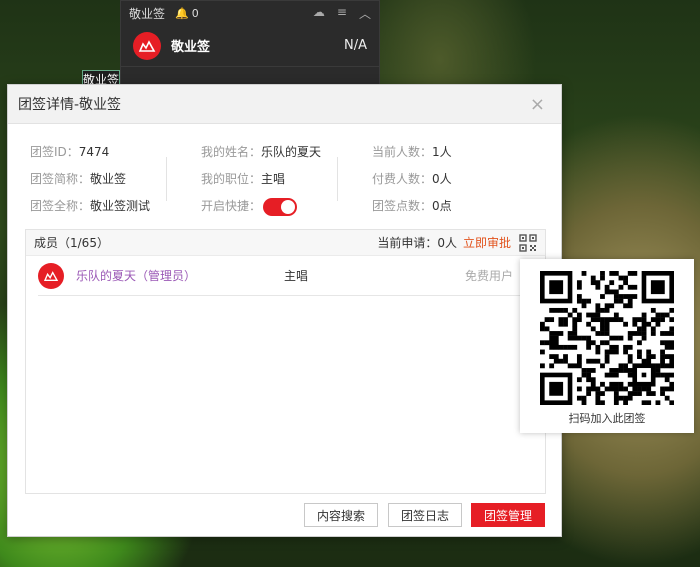  What do you see at coordinates (425, 515) in the screenshot?
I see `team-log-button: 团签日志` at bounding box center [425, 515].